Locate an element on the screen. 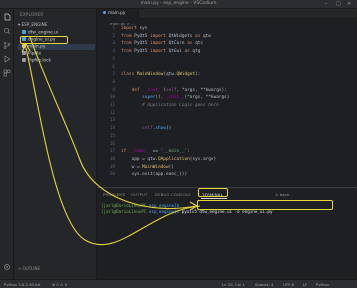  code-text: super().__init__(*args, **kwargs) is located at coordinates (186, 98).